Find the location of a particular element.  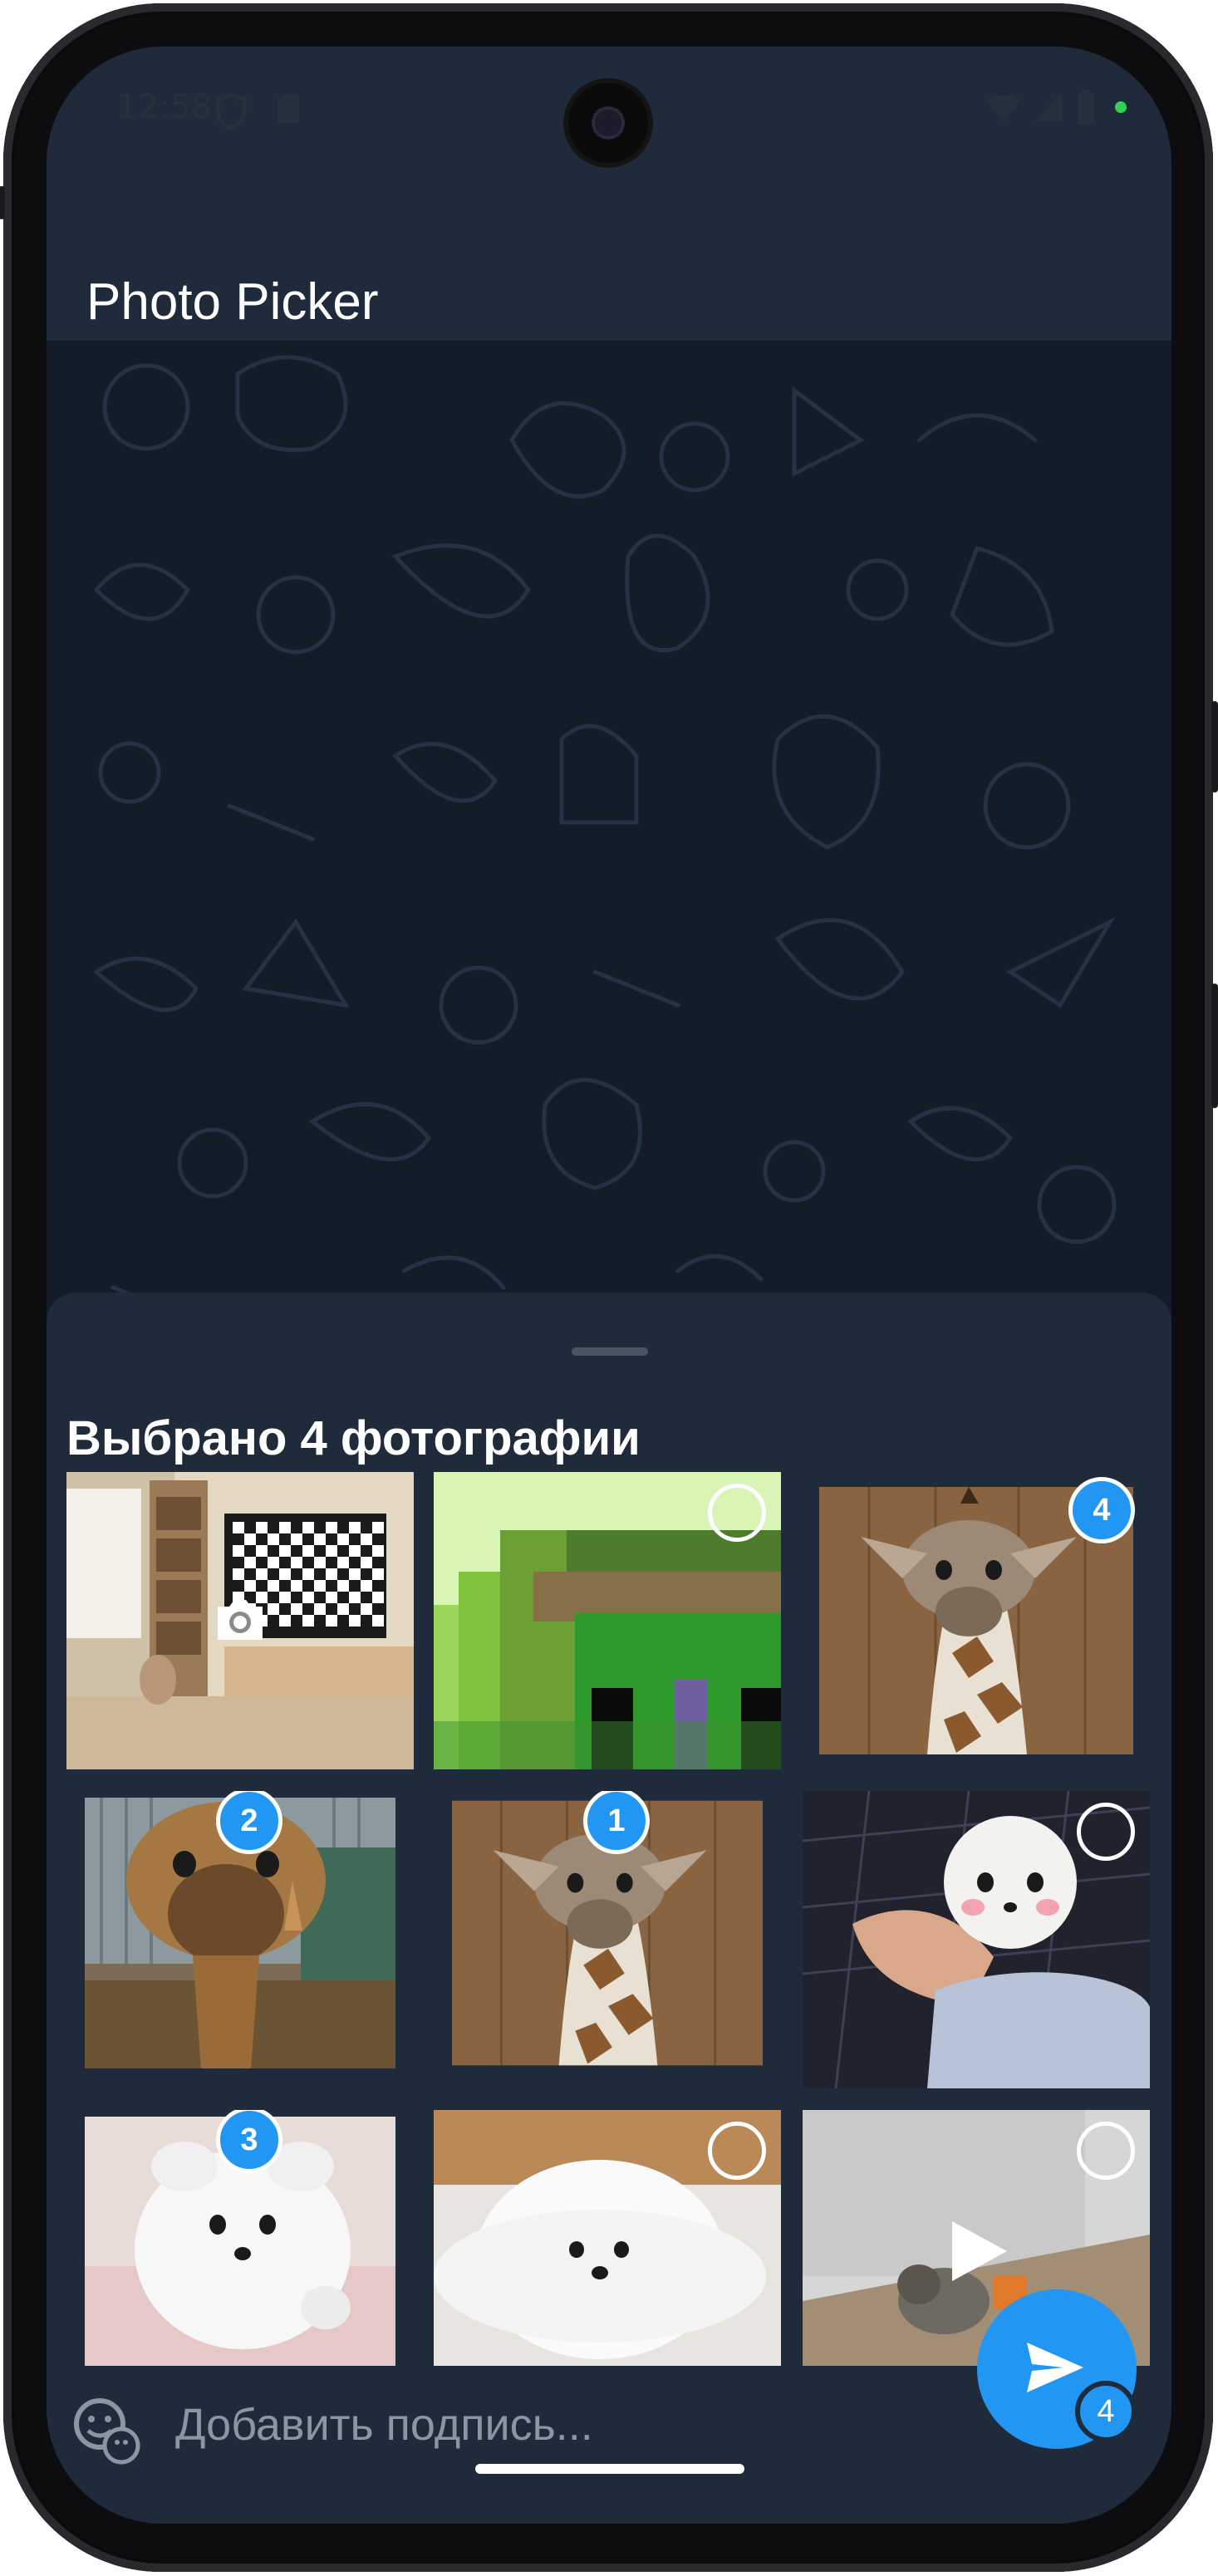

wifi-icon is located at coordinates (1003, 108).